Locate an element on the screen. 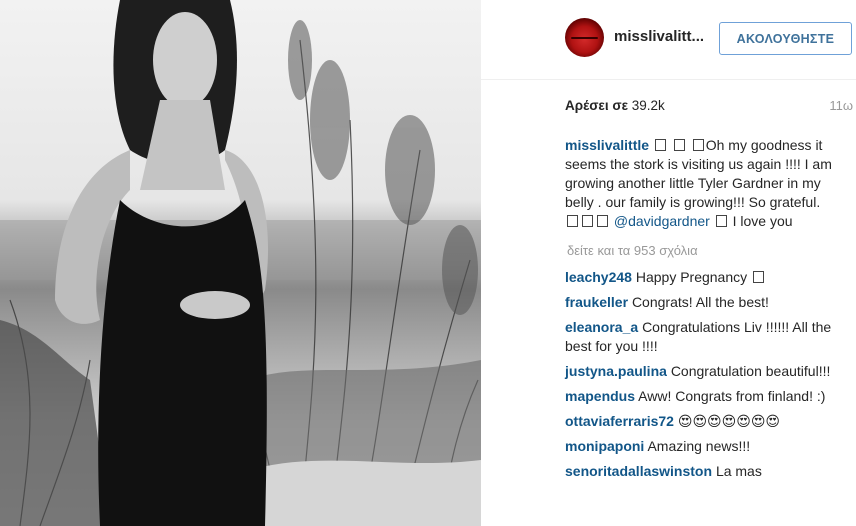 Image resolution: width=856 pixels, height=526 pixels. comment-username: justyna.paulina is located at coordinates (616, 371).